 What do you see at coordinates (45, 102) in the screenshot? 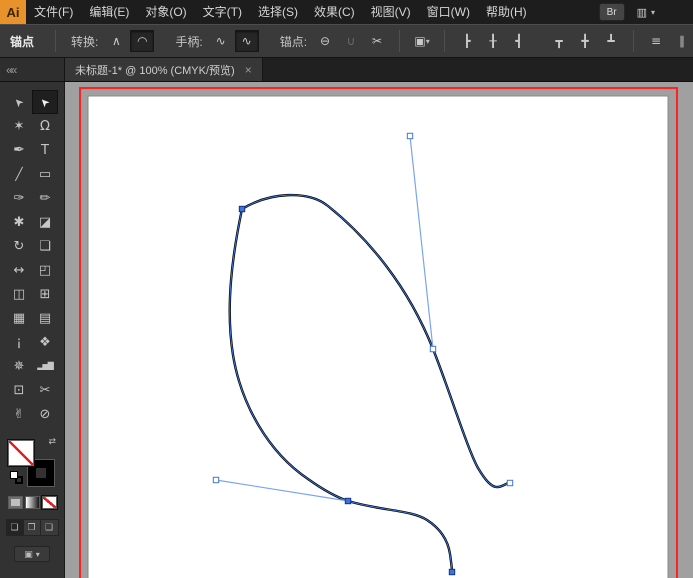
I see `direct-selection-tool: ➤` at bounding box center [45, 102].